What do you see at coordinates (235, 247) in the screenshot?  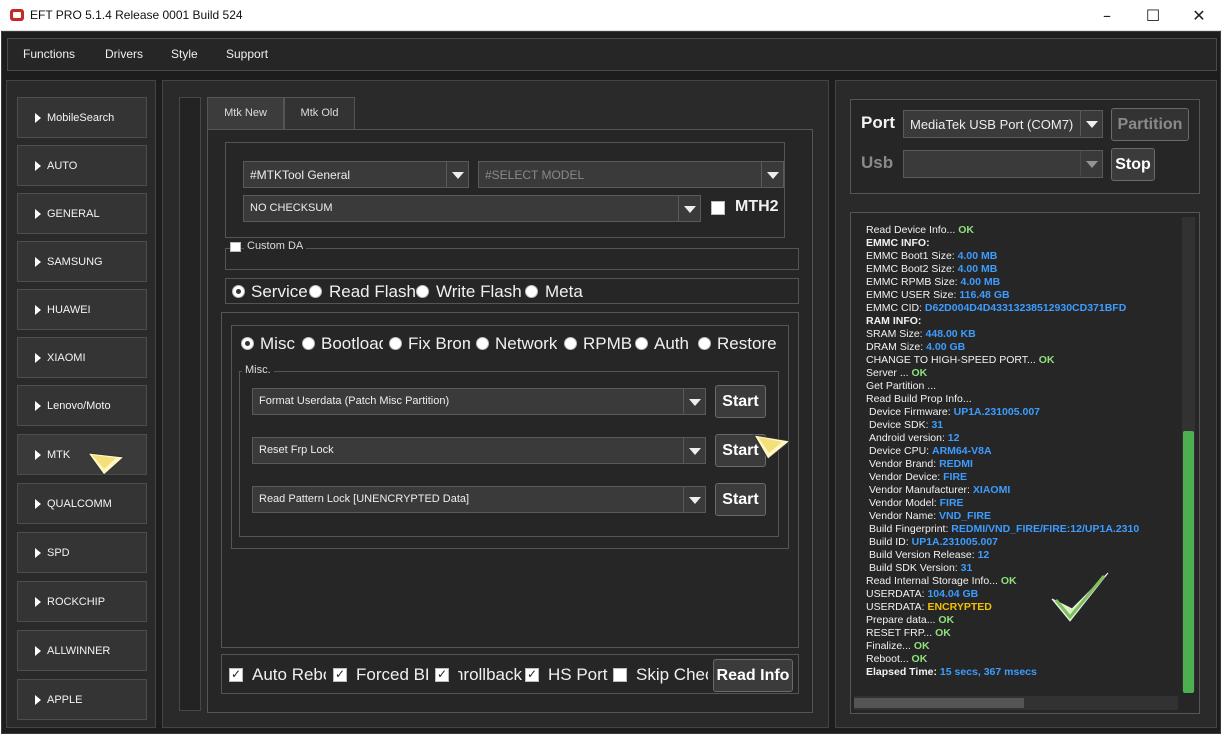 I see `custom-da-checkbox` at bounding box center [235, 247].